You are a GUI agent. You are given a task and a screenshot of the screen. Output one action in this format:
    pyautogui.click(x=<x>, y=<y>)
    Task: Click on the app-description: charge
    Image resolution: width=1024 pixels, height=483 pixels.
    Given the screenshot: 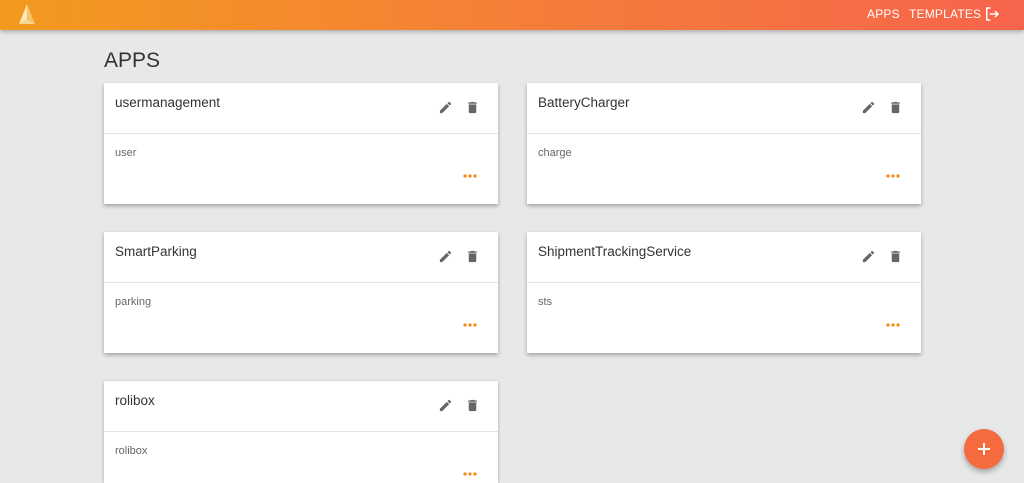 What is the action you would take?
    pyautogui.click(x=555, y=153)
    